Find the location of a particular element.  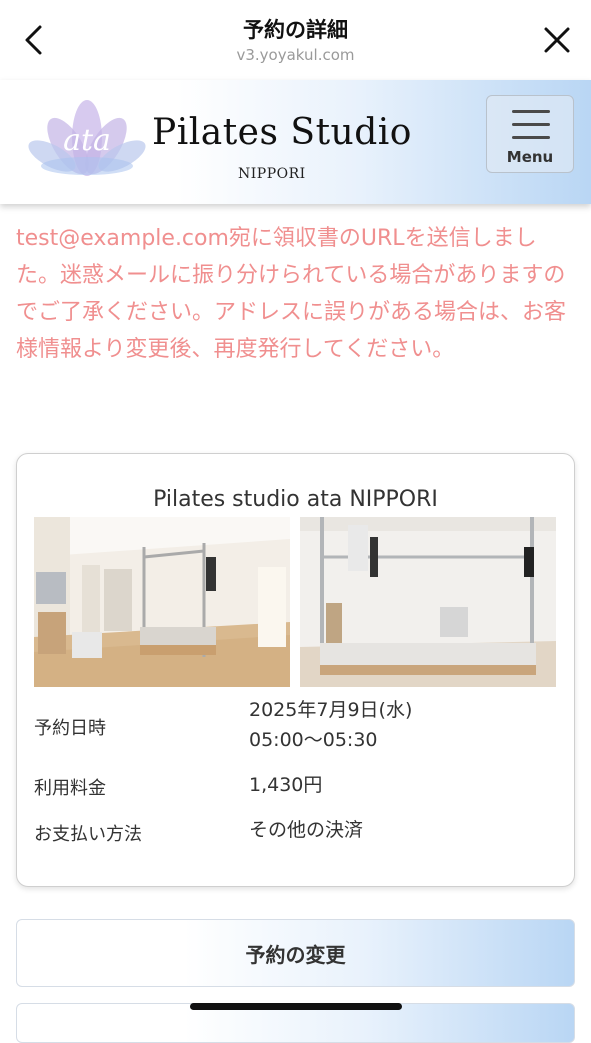

fee-value: 1,430円 is located at coordinates (286, 785).